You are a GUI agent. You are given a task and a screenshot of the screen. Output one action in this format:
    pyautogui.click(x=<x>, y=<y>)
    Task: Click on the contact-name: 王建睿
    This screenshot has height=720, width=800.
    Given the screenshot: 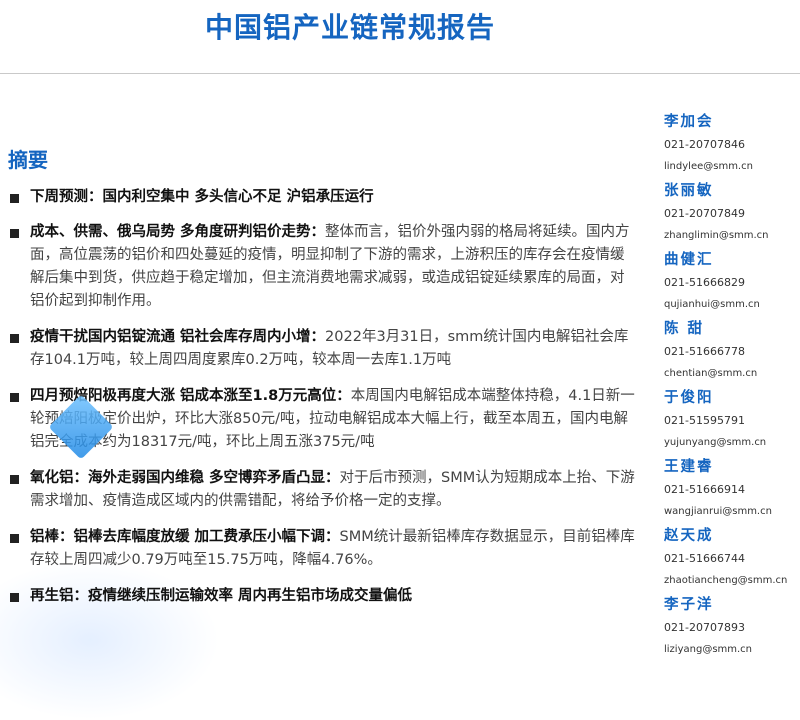 What is the action you would take?
    pyautogui.click(x=689, y=467)
    